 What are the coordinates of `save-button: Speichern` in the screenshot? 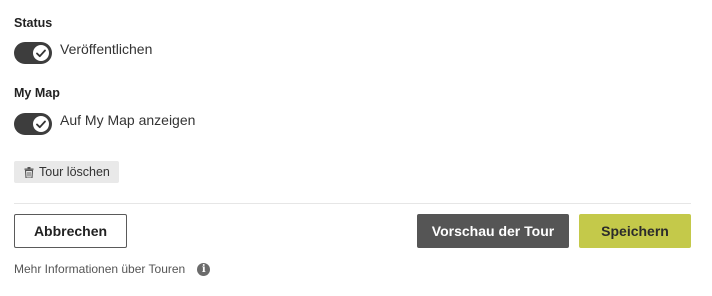 It's located at (635, 231).